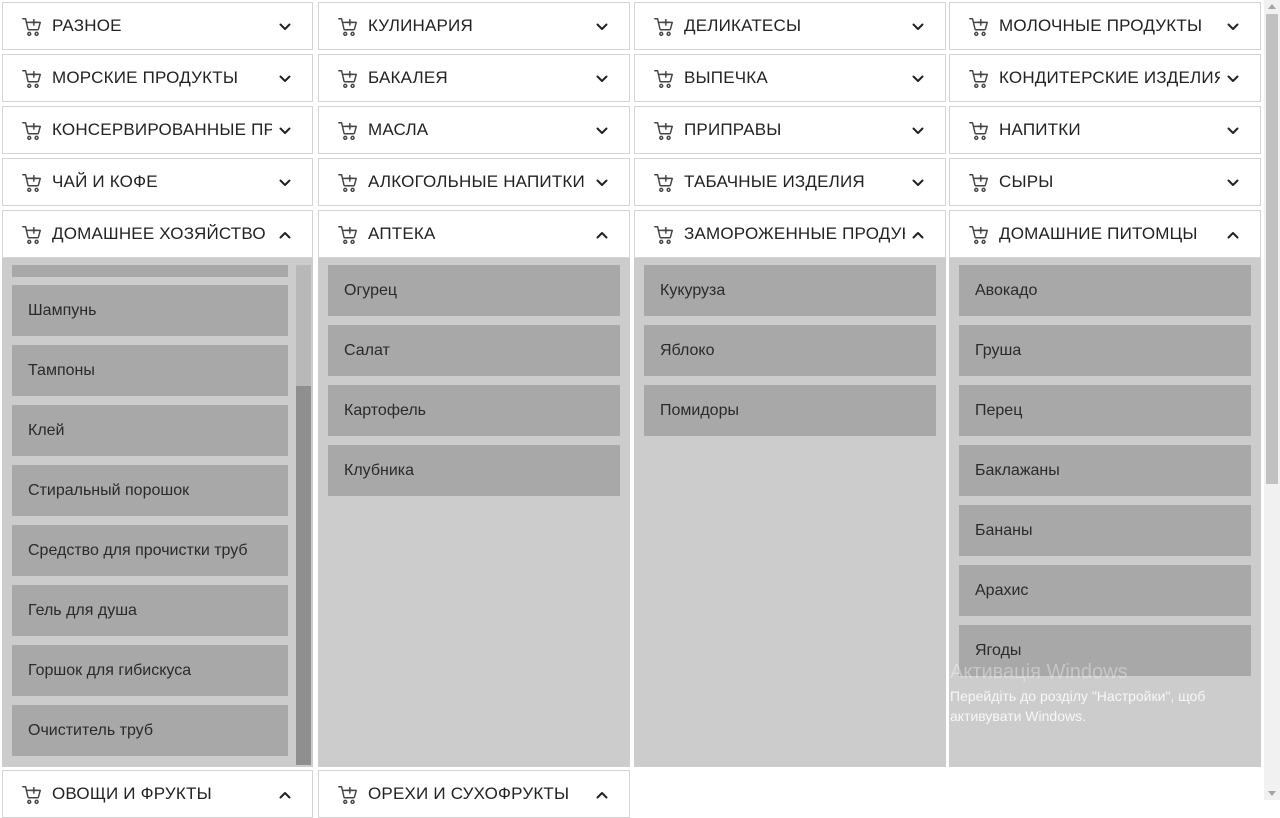 This screenshot has width=1280, height=818. Describe the element at coordinates (474, 130) in the screenshot. I see `category-header: МАСЛА` at that location.